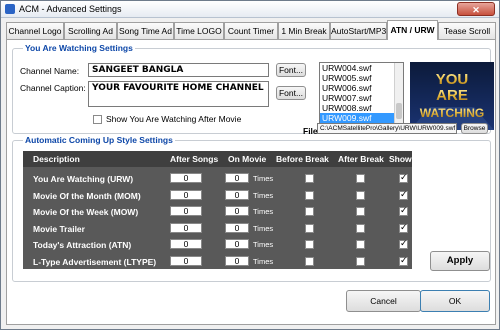 Image resolution: width=500 pixels, height=330 pixels. Describe the element at coordinates (174, 119) in the screenshot. I see `show-after-movie-label: Show You Are Watching After Movie` at that location.